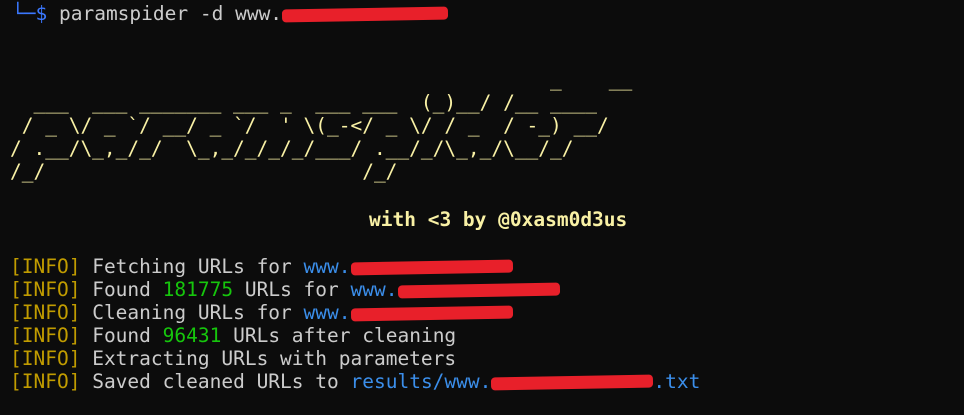 The width and height of the screenshot is (964, 415). Describe the element at coordinates (192, 312) in the screenshot. I see `log-text: Cleaning URLs for` at that location.